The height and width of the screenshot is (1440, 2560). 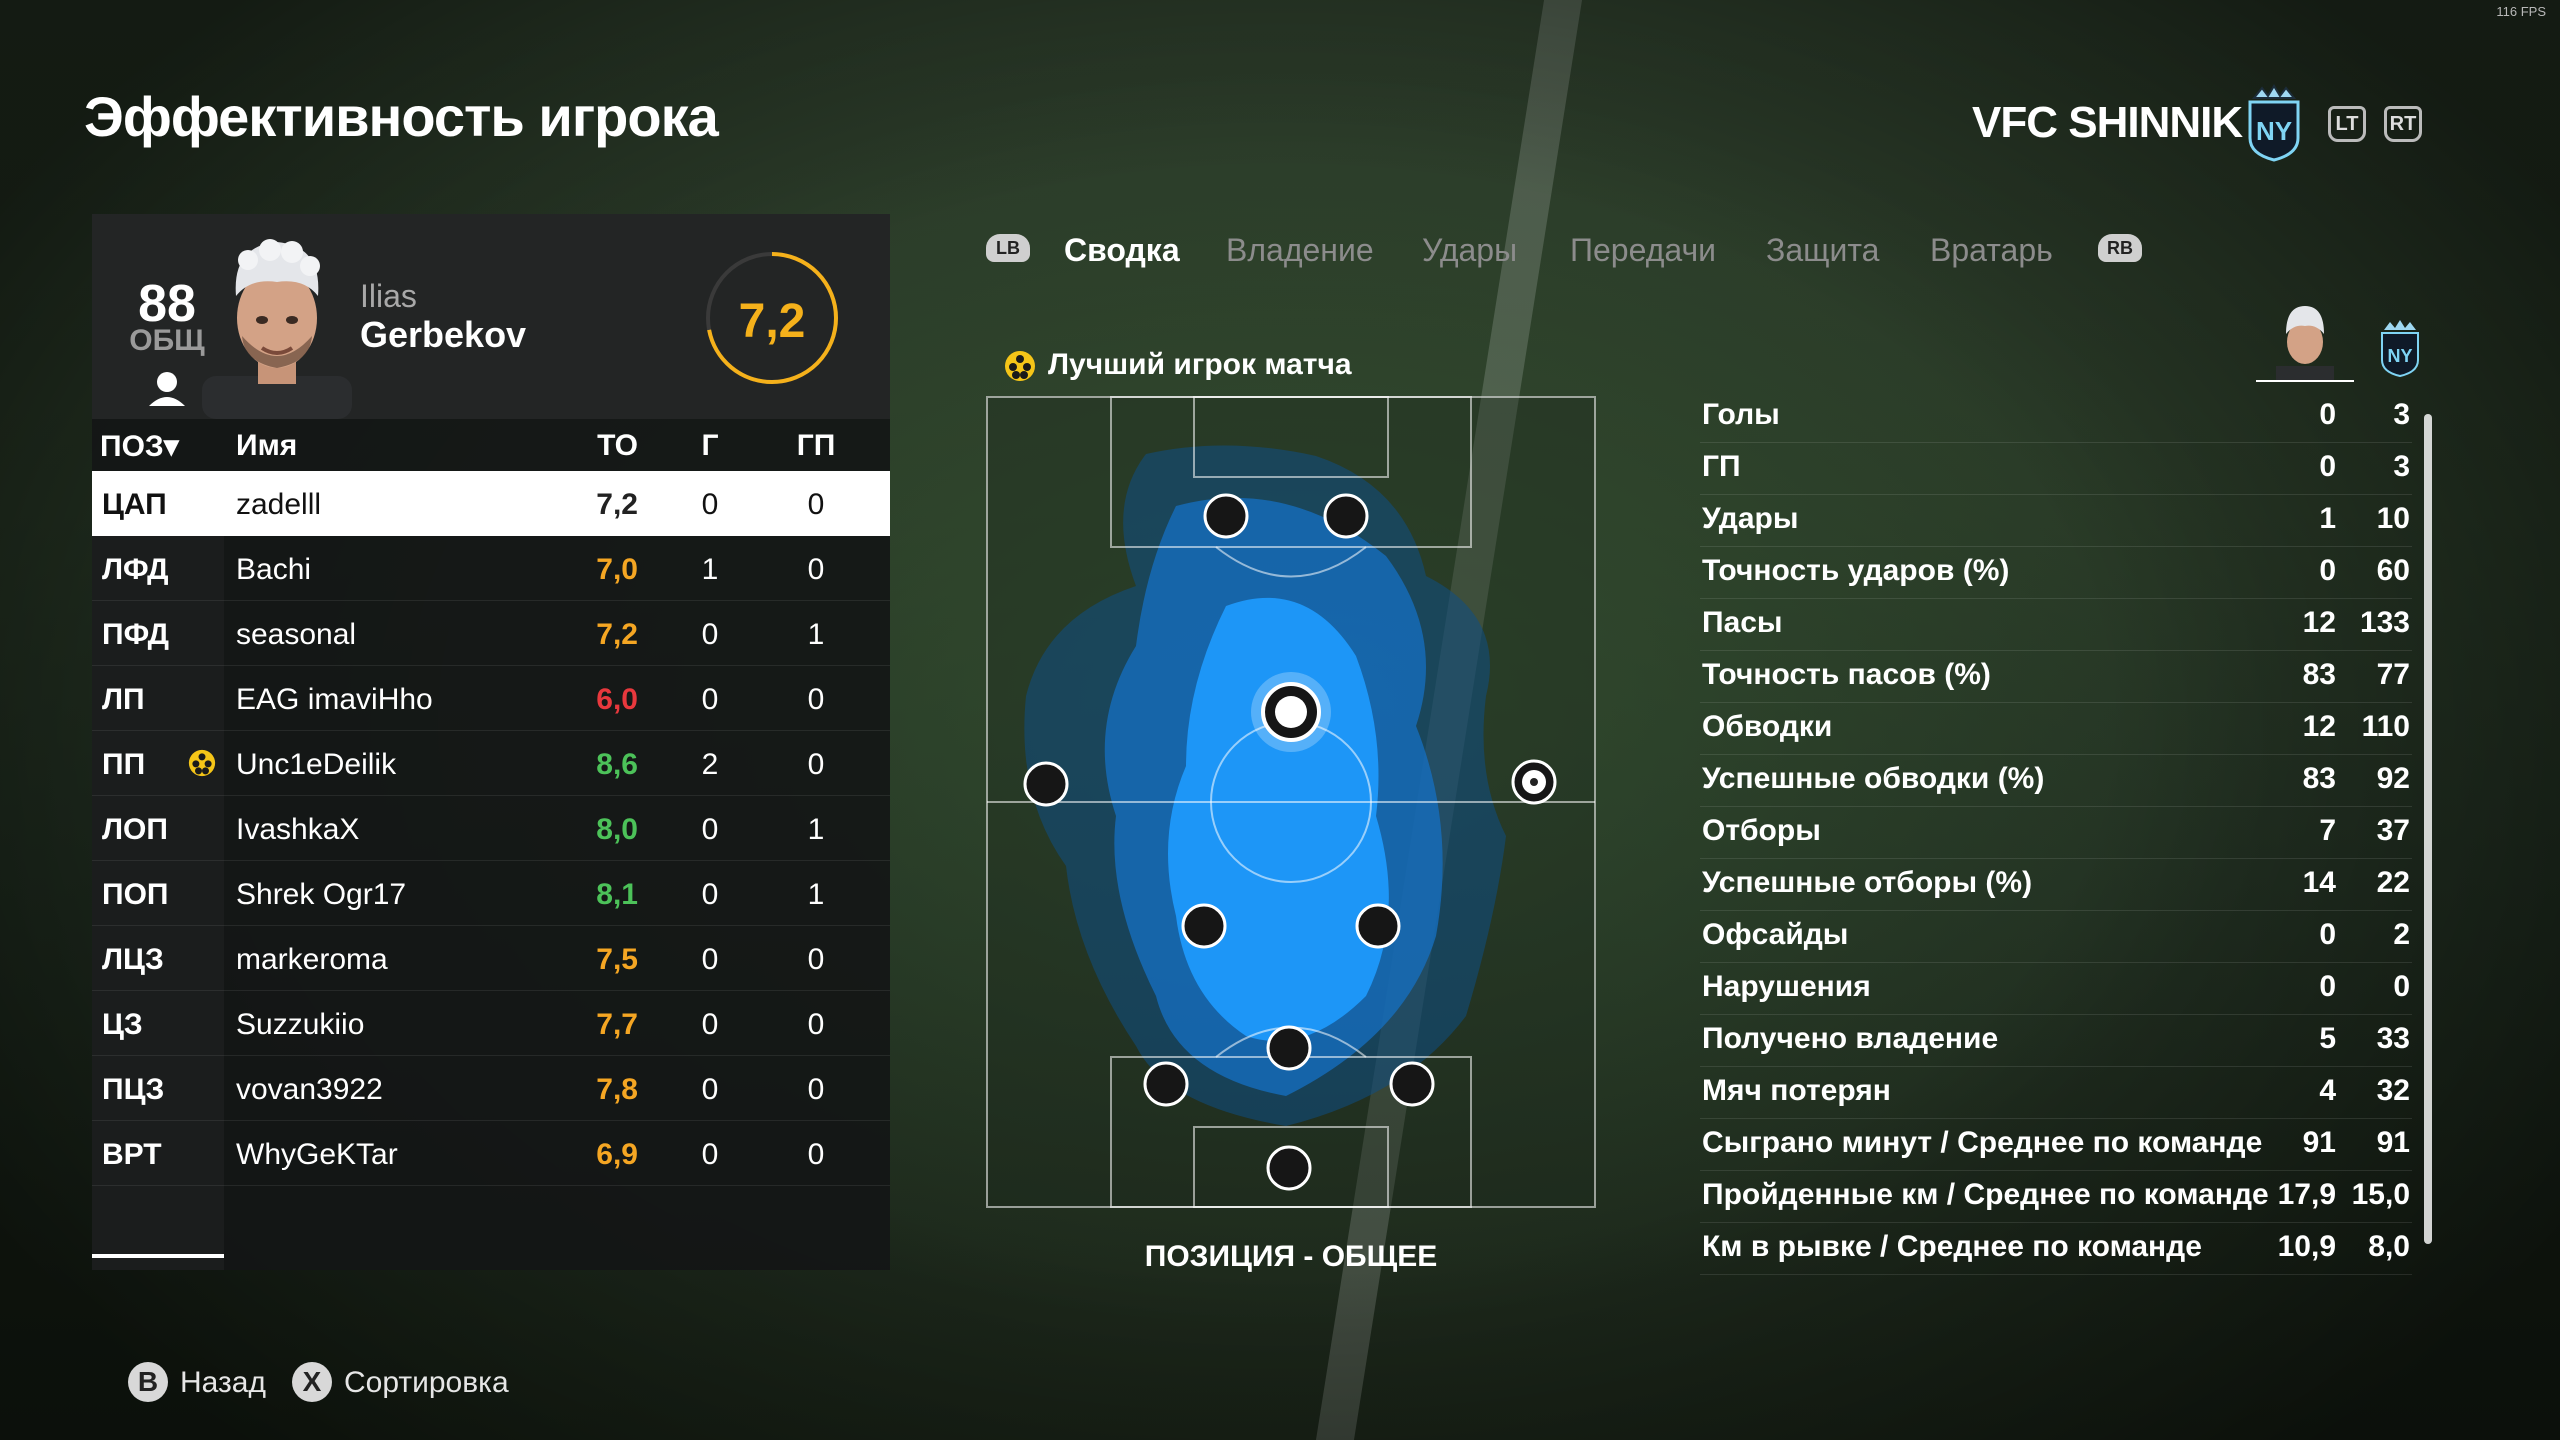 What do you see at coordinates (2401, 934) in the screenshot?
I see `stat-team-value: 2` at bounding box center [2401, 934].